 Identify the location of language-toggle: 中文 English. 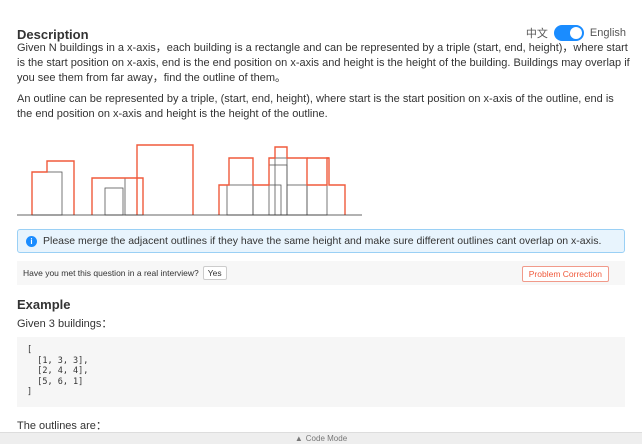
(576, 33).